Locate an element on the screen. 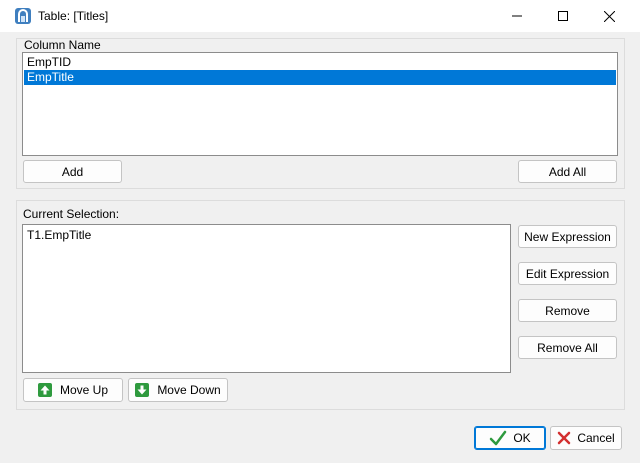  list-item: EmpTID is located at coordinates (320, 62).